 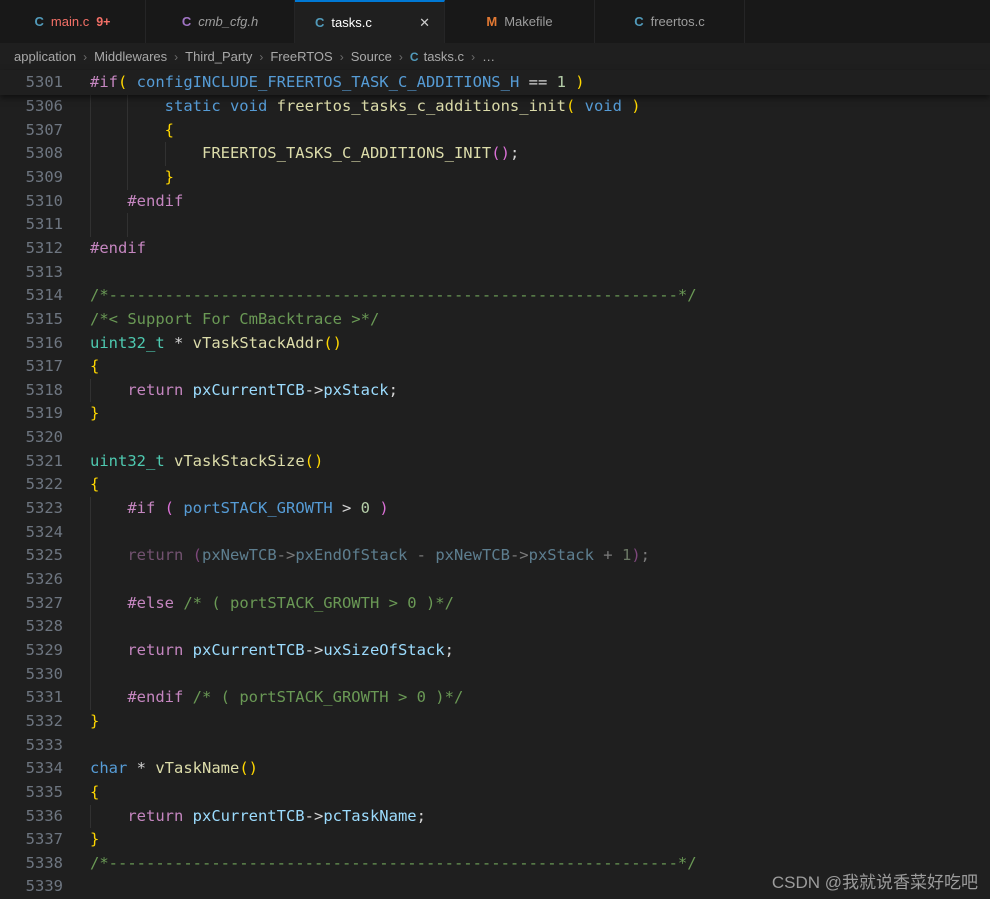 I want to click on breadcrumb-item-source: Source, so click(x=371, y=56).